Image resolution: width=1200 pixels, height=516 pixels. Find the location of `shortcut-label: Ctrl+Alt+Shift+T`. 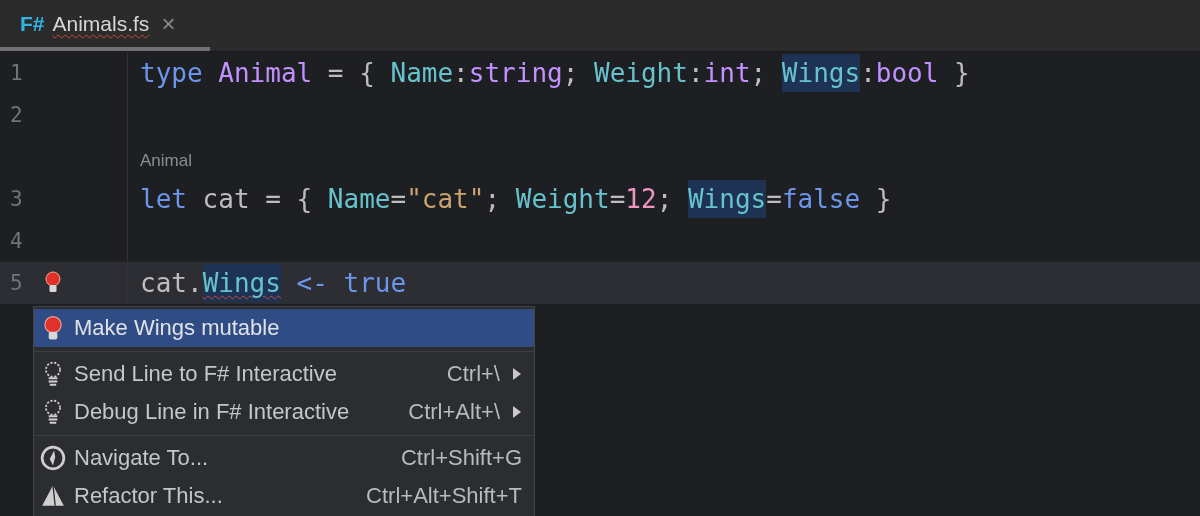

shortcut-label: Ctrl+Alt+Shift+T is located at coordinates (444, 496).